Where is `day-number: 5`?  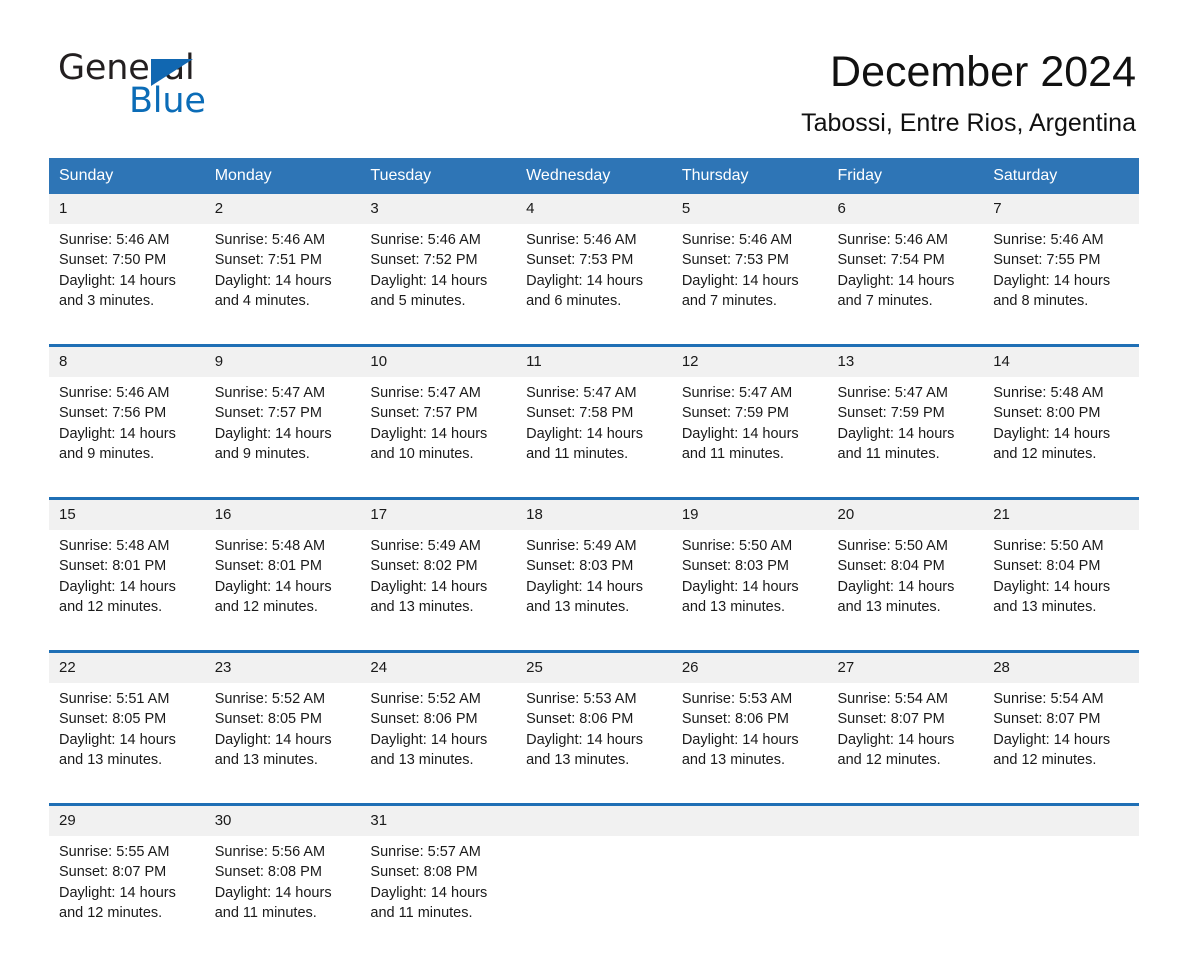 day-number: 5 is located at coordinates (749, 209).